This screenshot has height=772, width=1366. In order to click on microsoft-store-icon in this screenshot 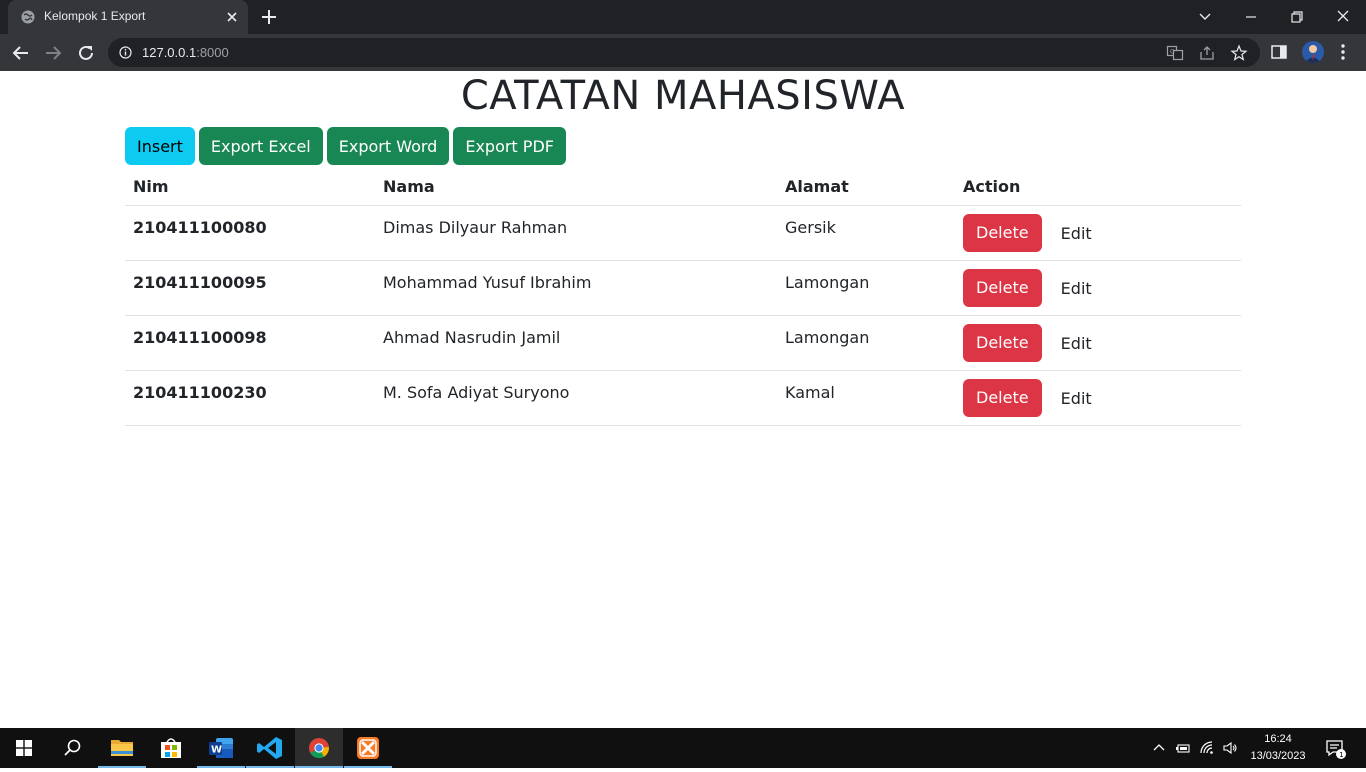, I will do `click(171, 748)`.